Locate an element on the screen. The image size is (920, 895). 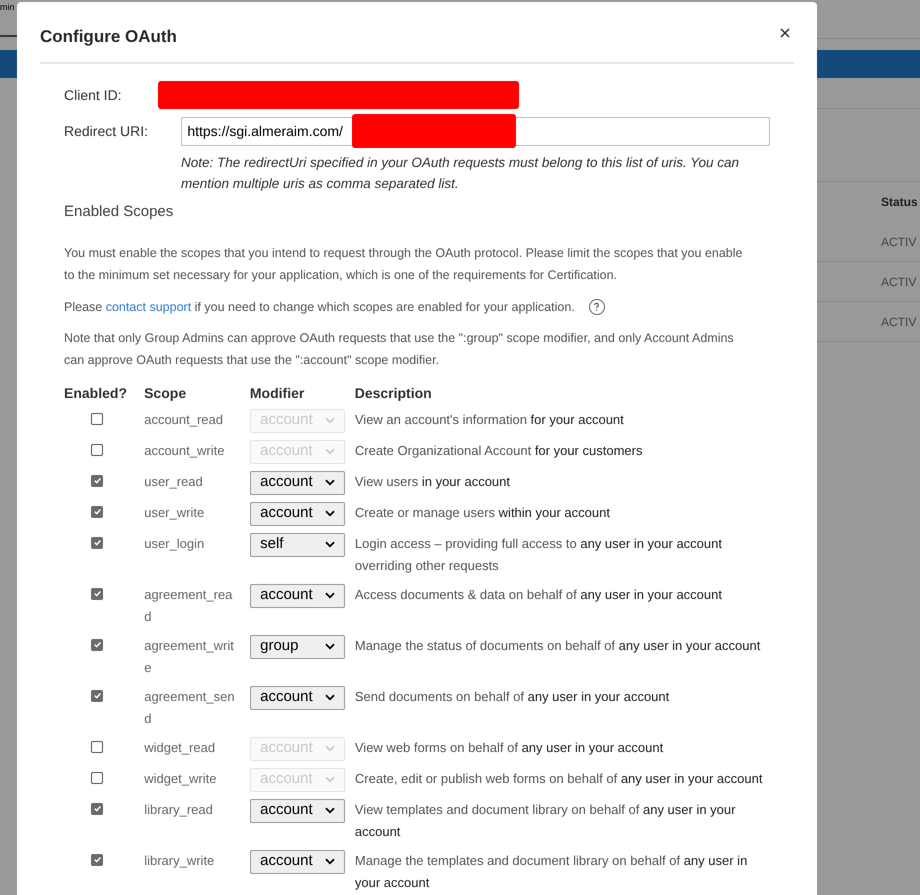
column-header: Enabled? is located at coordinates (96, 392).